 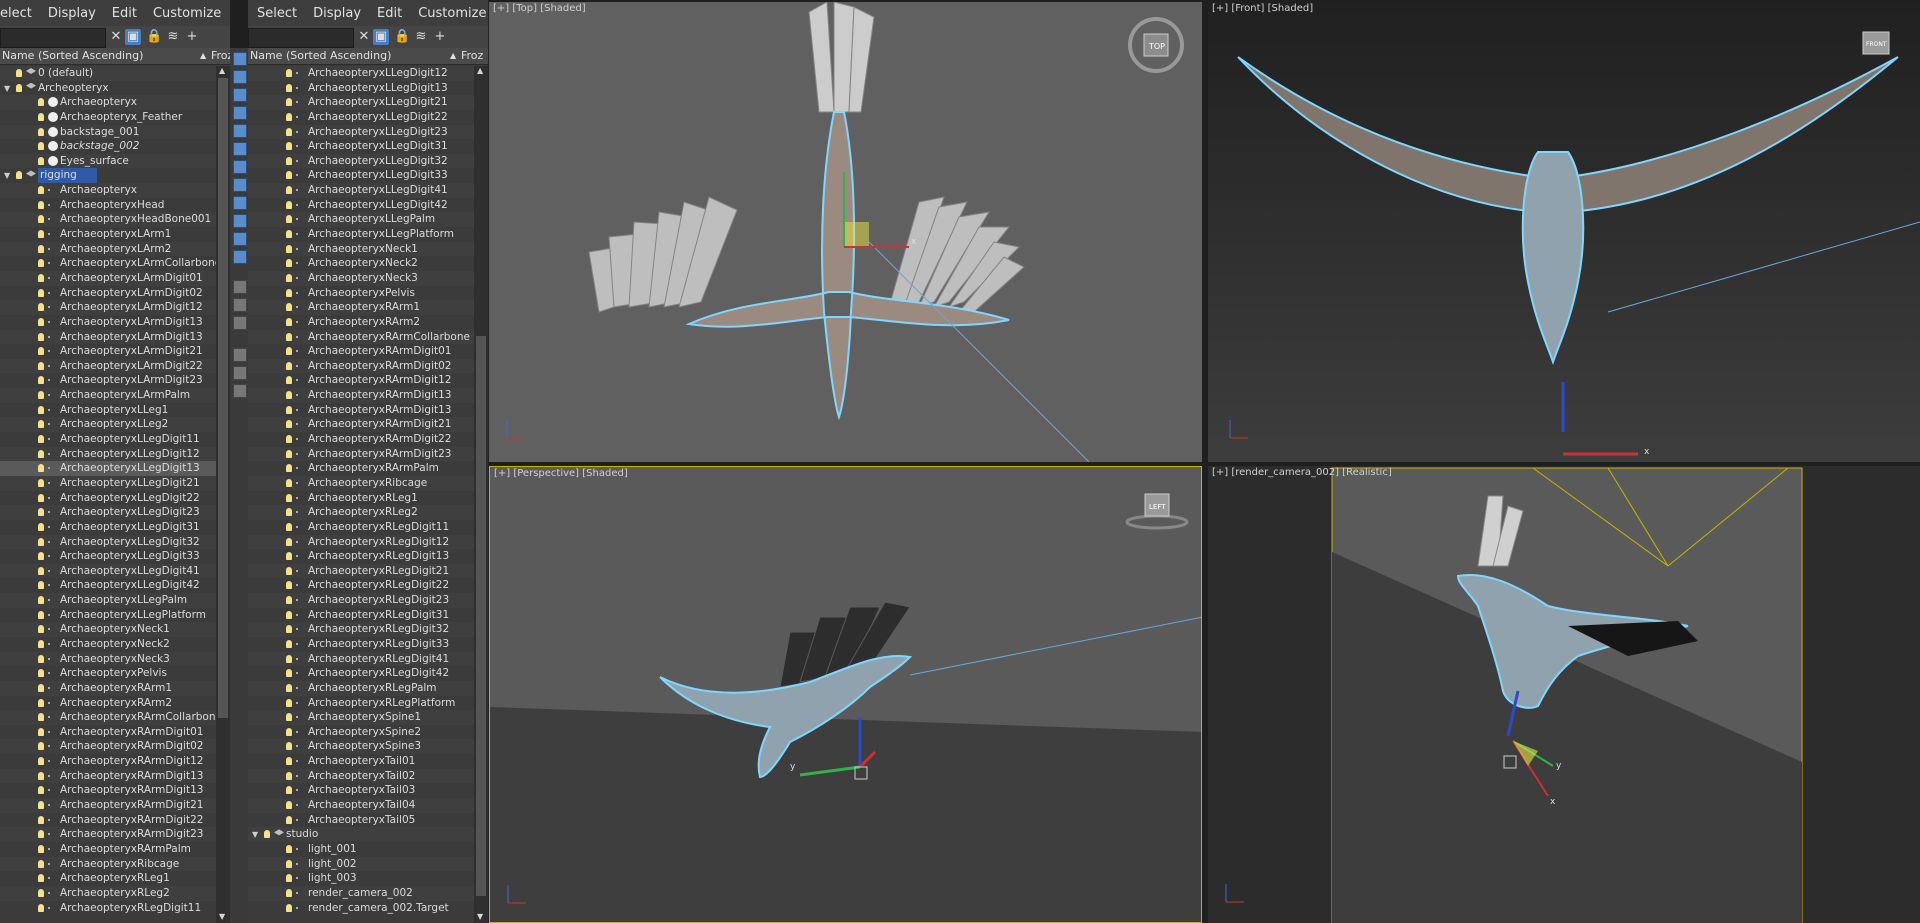 I want to click on tree-row: ArchaeopteryxRLegPalm, so click(x=361, y=688).